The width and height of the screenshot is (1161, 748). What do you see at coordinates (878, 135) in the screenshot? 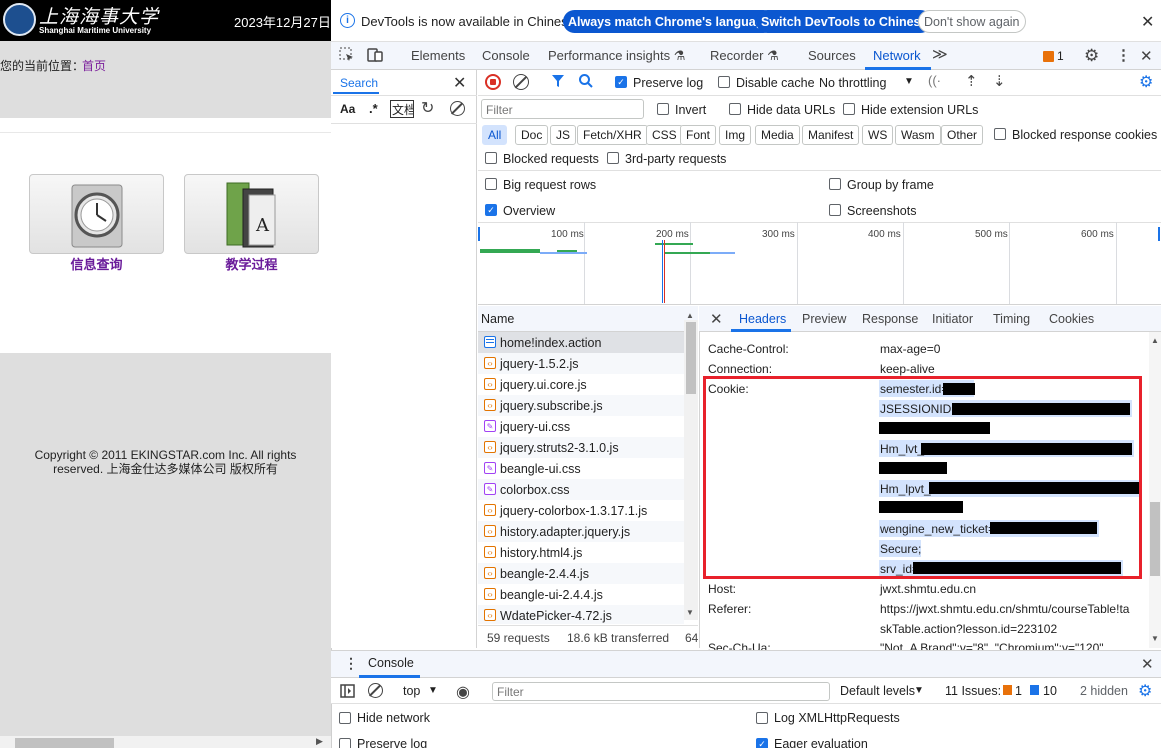
I see `chip-ws: WS` at bounding box center [878, 135].